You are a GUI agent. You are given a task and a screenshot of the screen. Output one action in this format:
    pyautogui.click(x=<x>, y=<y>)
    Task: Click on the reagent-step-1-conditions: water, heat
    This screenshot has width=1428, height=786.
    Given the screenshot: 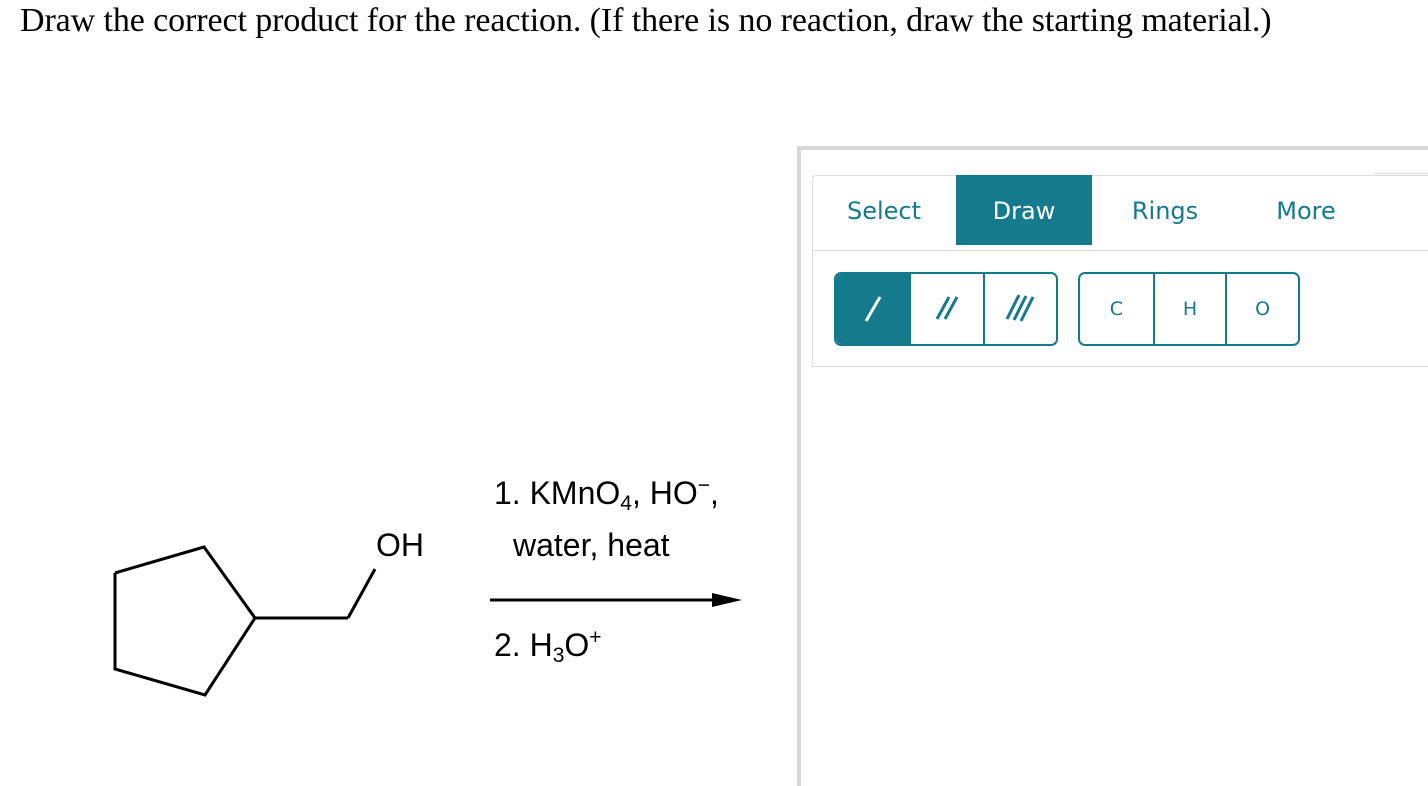 What is the action you would take?
    pyautogui.click(x=591, y=545)
    